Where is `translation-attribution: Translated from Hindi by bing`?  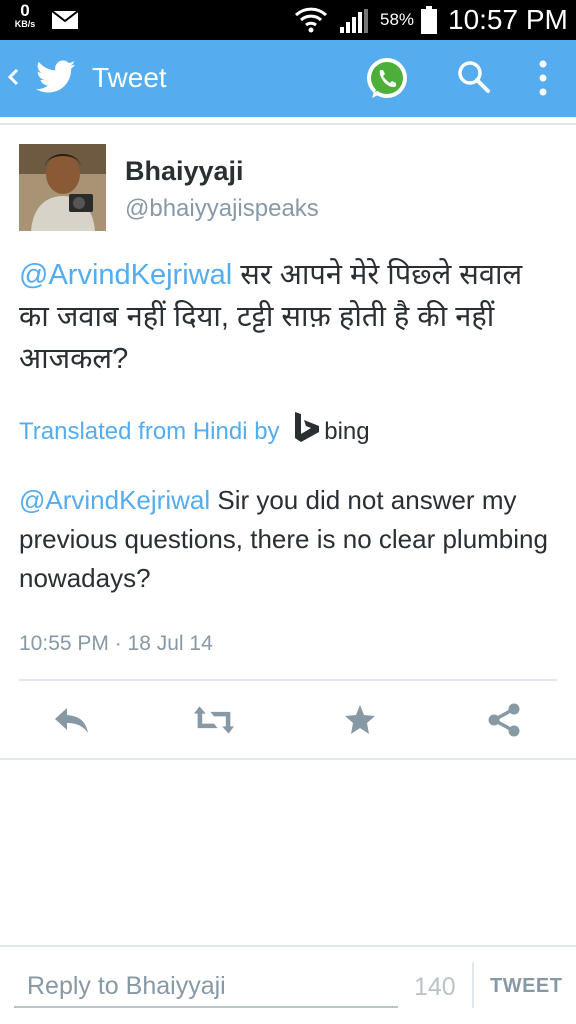 translation-attribution: Translated from Hindi by bing is located at coordinates (194, 429).